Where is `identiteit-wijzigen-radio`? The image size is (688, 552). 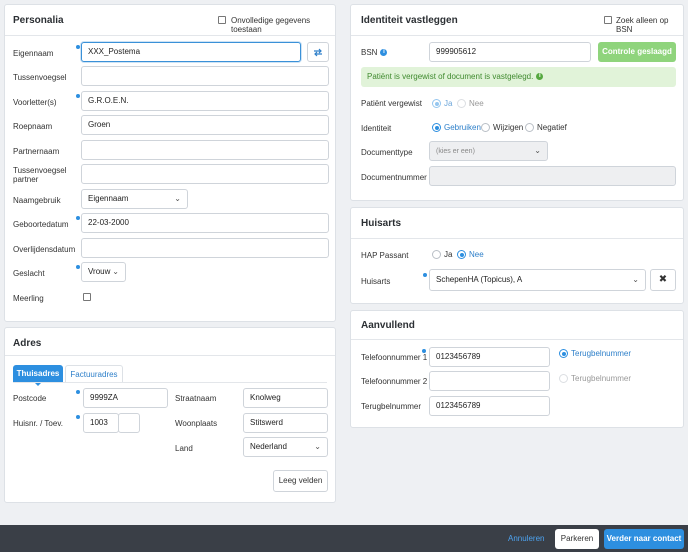
identiteit-wijzigen-radio is located at coordinates (485, 127).